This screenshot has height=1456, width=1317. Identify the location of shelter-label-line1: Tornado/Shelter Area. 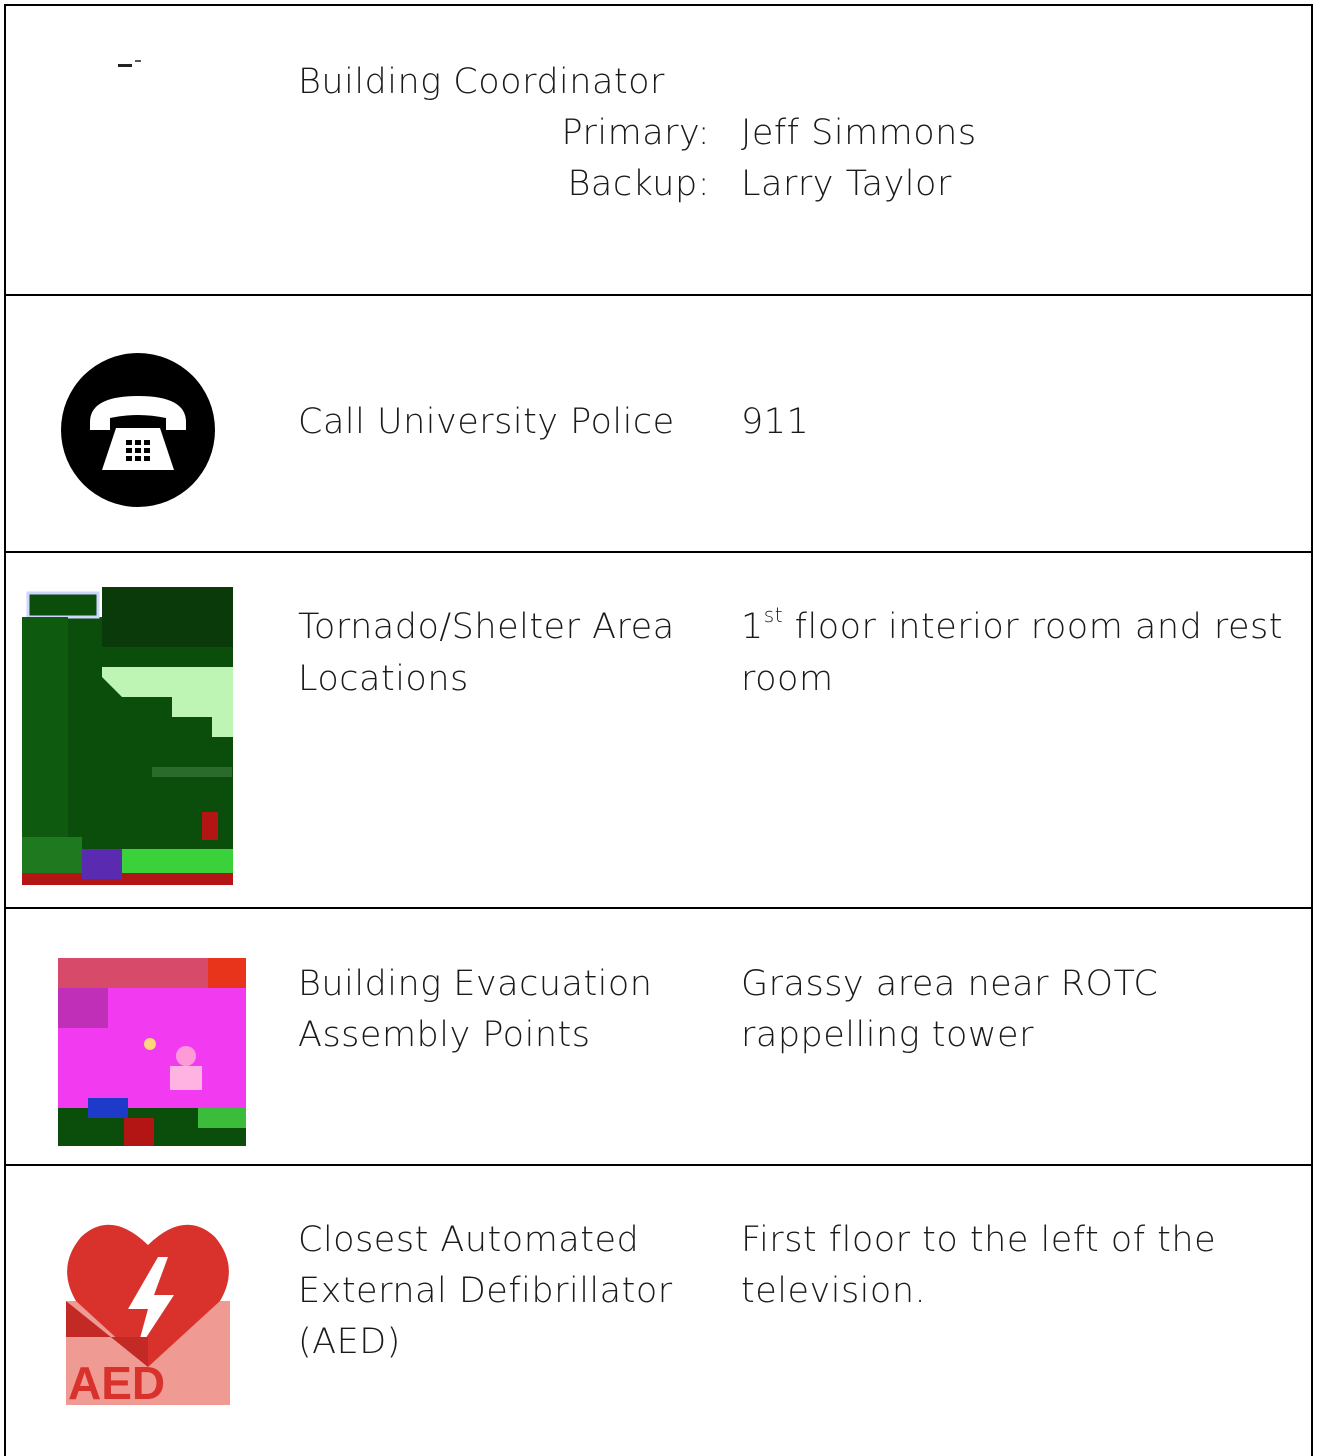
(486, 627).